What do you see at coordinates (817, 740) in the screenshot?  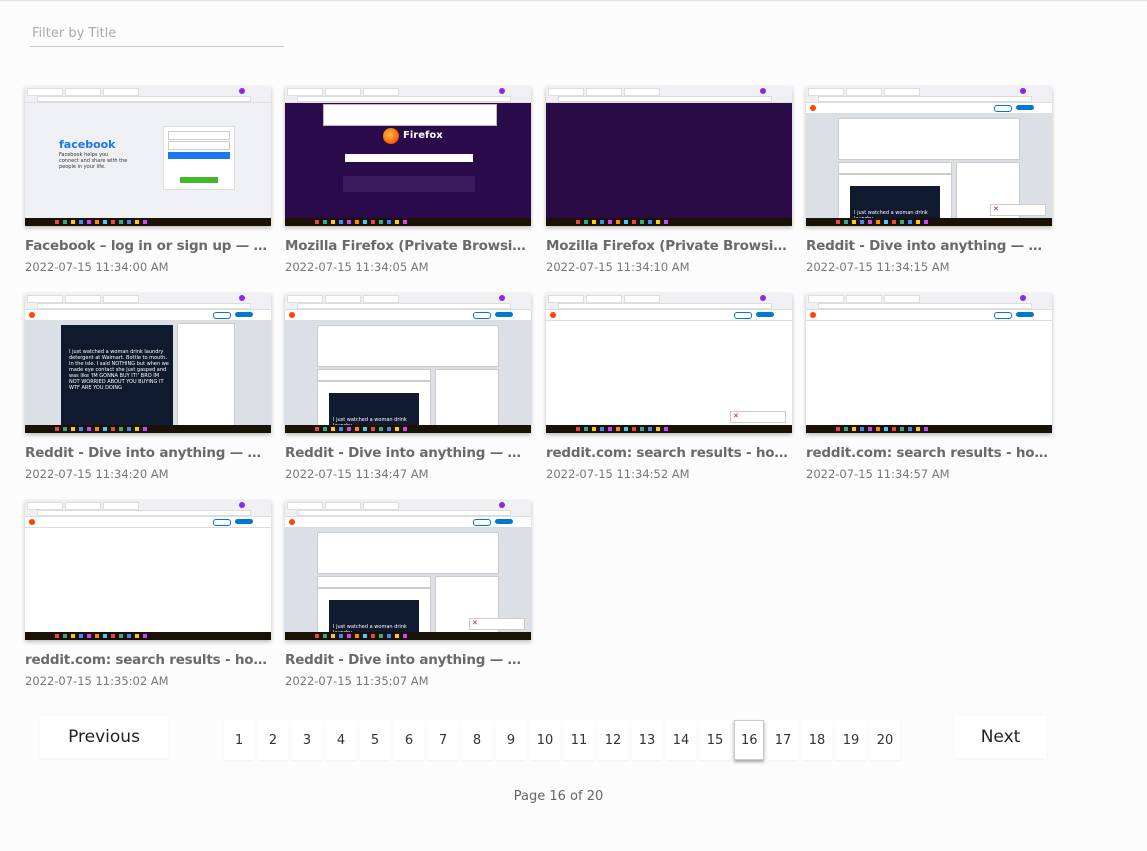 I see `page-18-button: 18` at bounding box center [817, 740].